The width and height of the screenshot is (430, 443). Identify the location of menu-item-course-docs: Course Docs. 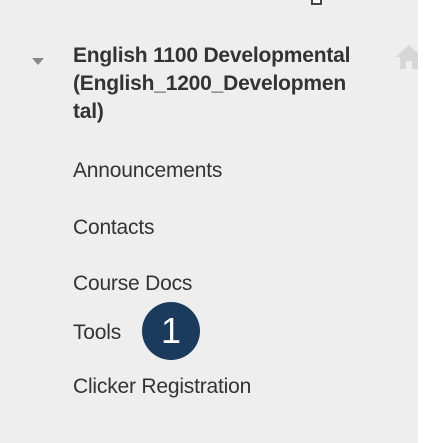
(132, 284).